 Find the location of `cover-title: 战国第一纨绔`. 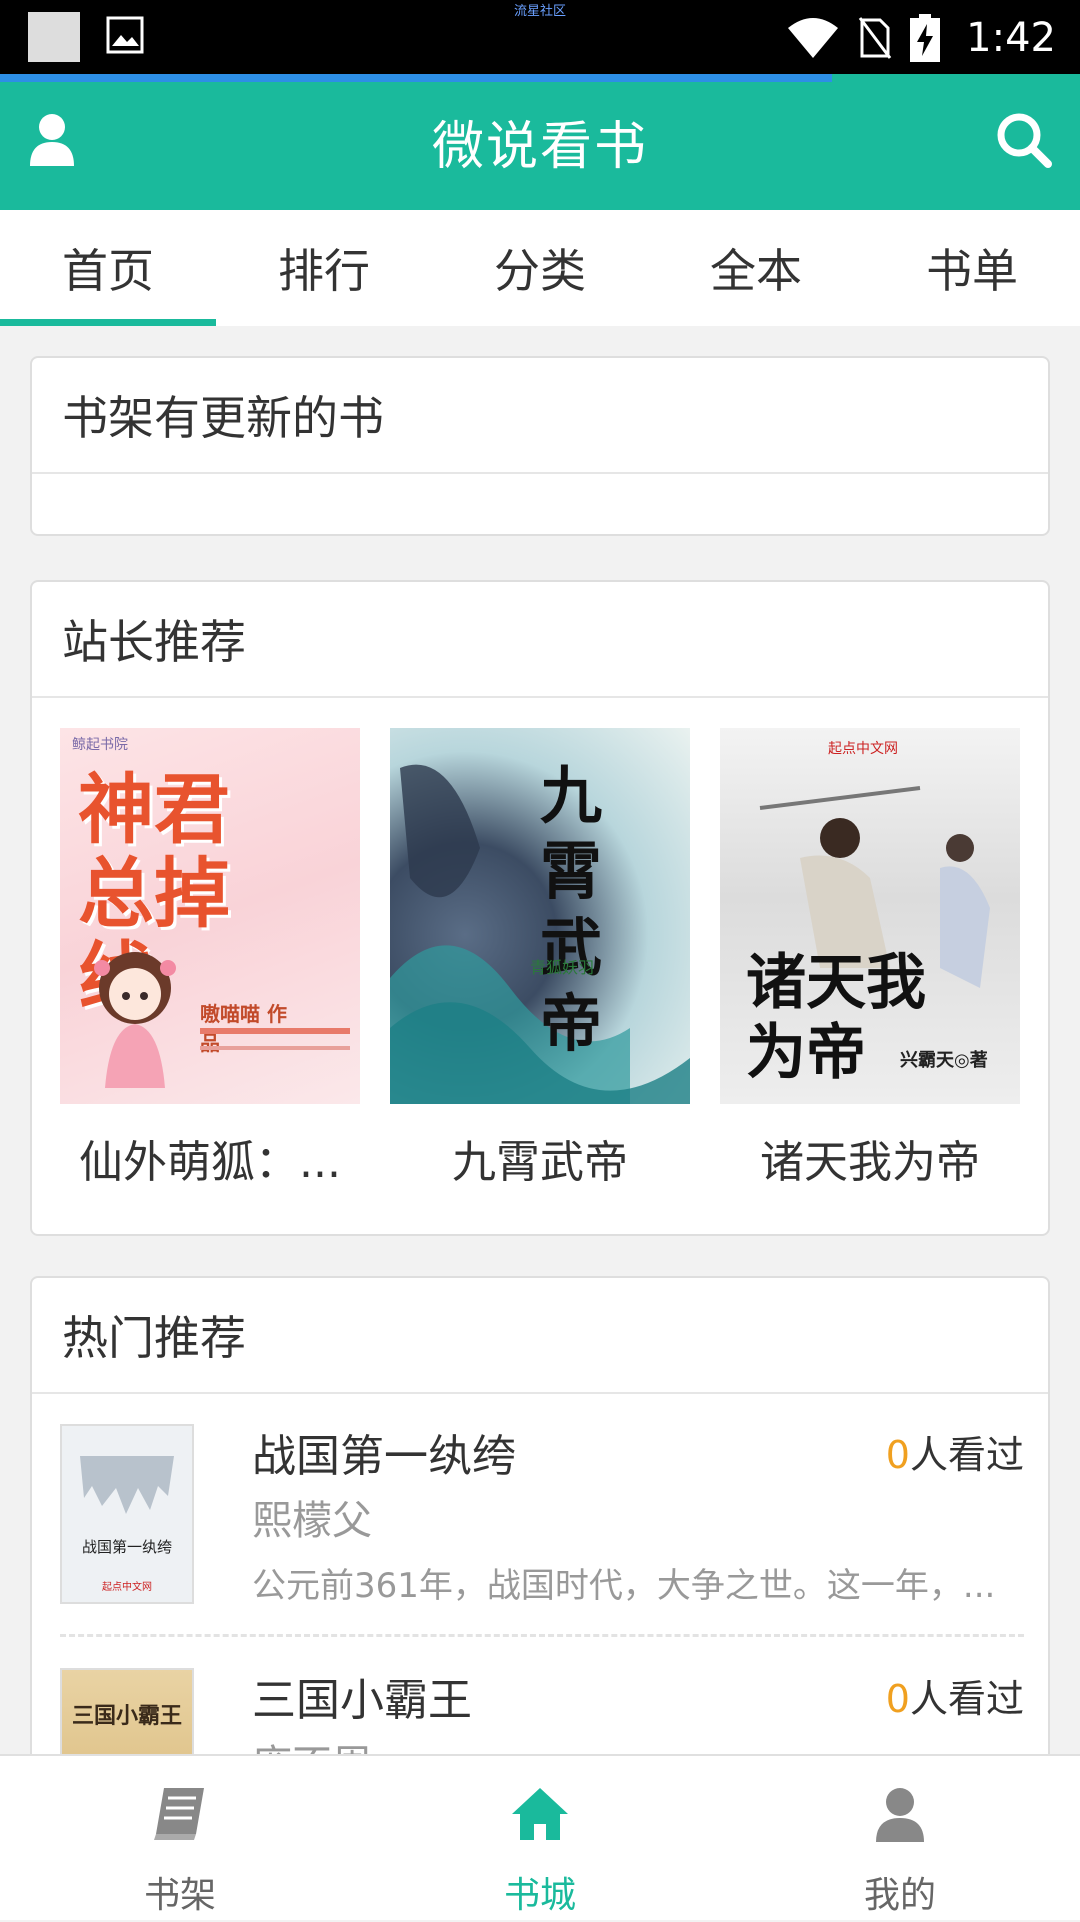

cover-title: 战国第一纨绔 is located at coordinates (126, 1547).